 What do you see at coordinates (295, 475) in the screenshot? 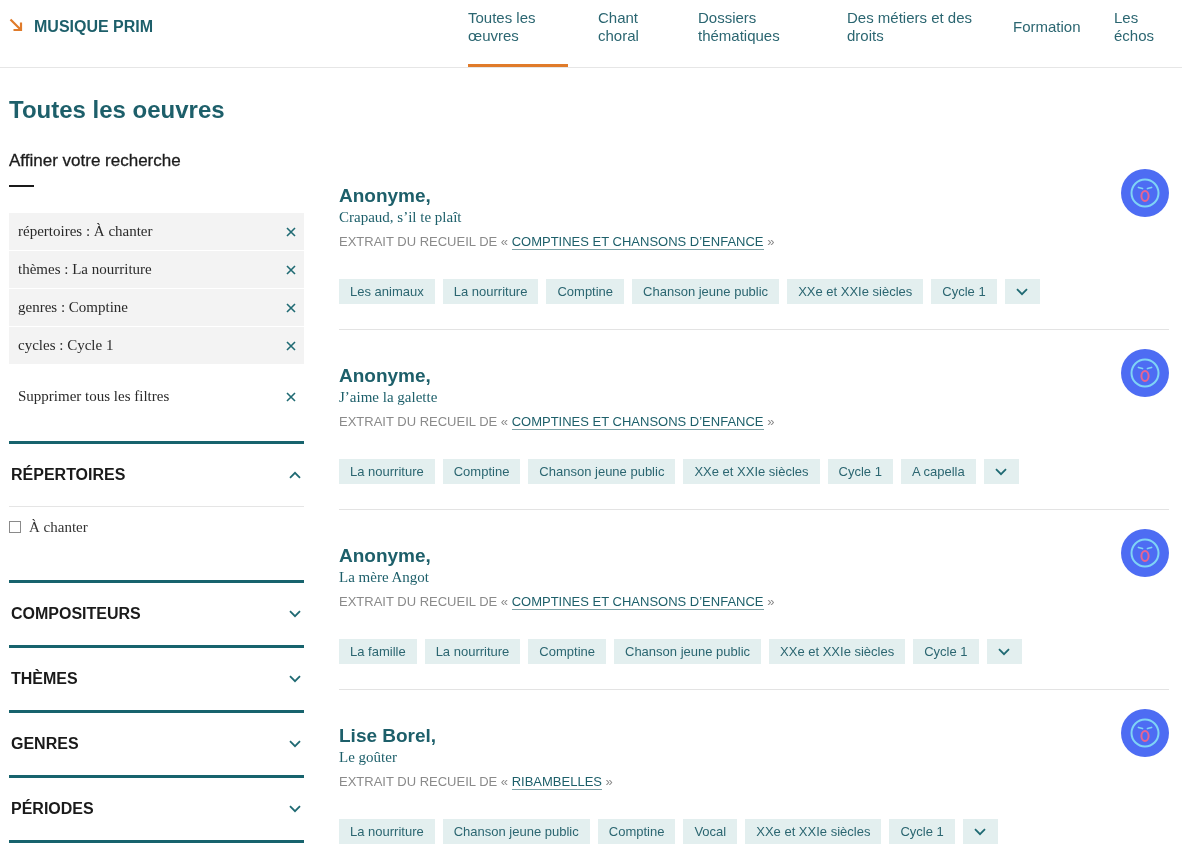
I see `chevron-up-icon` at bounding box center [295, 475].